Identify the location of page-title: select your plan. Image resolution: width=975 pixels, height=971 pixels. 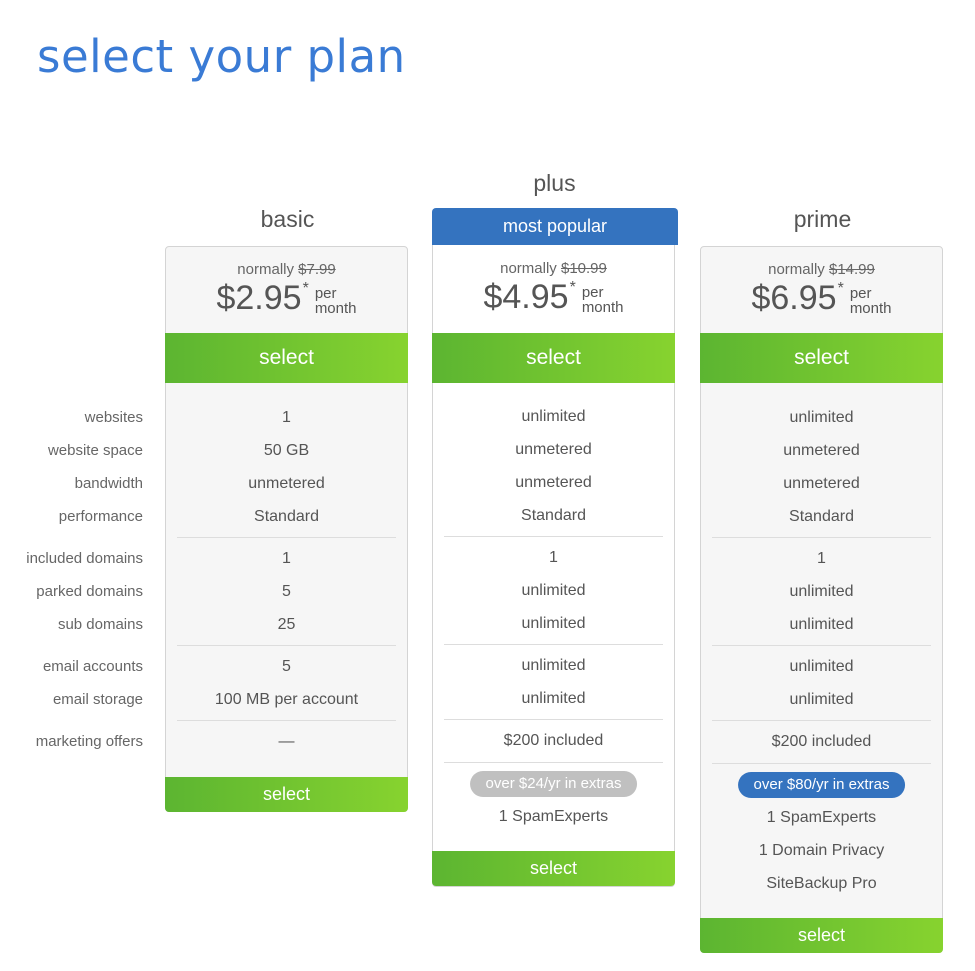
(221, 56).